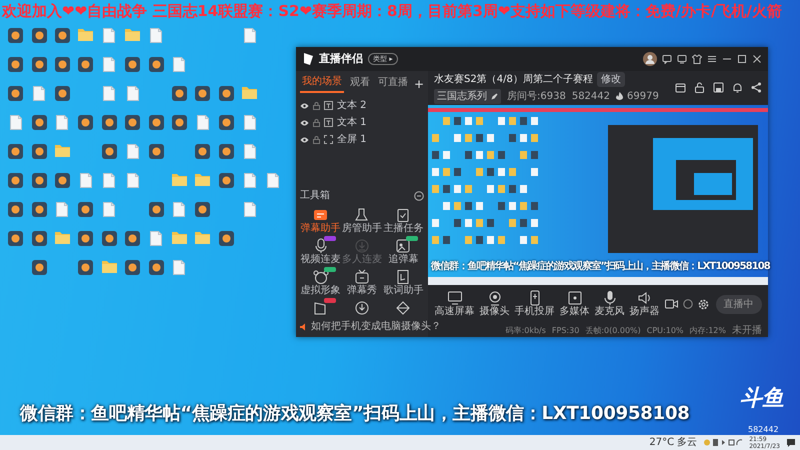 Image resolution: width=800 pixels, height=450 pixels. What do you see at coordinates (495, 304) in the screenshot?
I see `source-button: 摄像头` at bounding box center [495, 304].